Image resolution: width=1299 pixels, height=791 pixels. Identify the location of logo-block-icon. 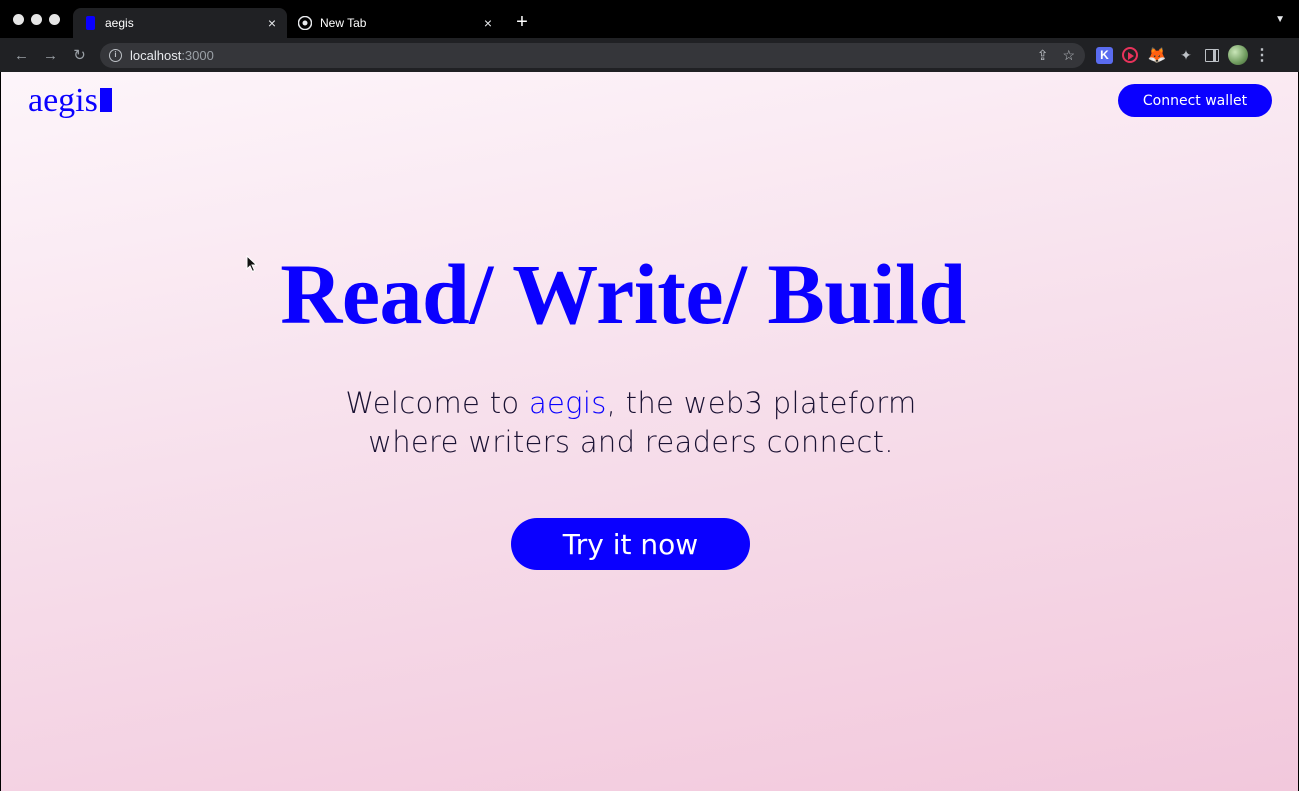
(105, 100).